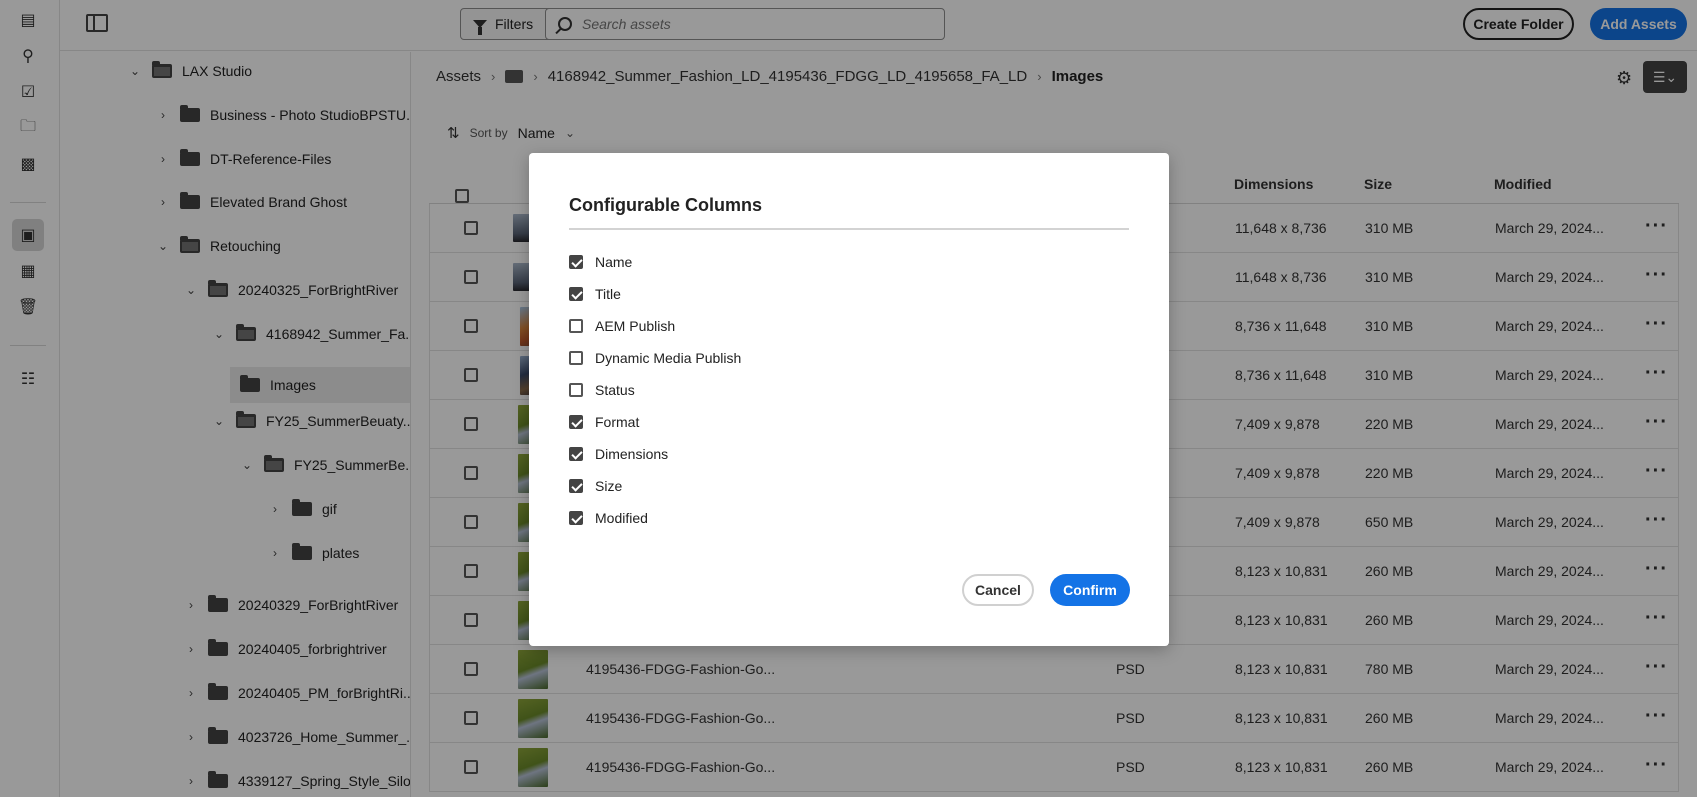  What do you see at coordinates (602, 390) in the screenshot?
I see `column-option-status: Status` at bounding box center [602, 390].